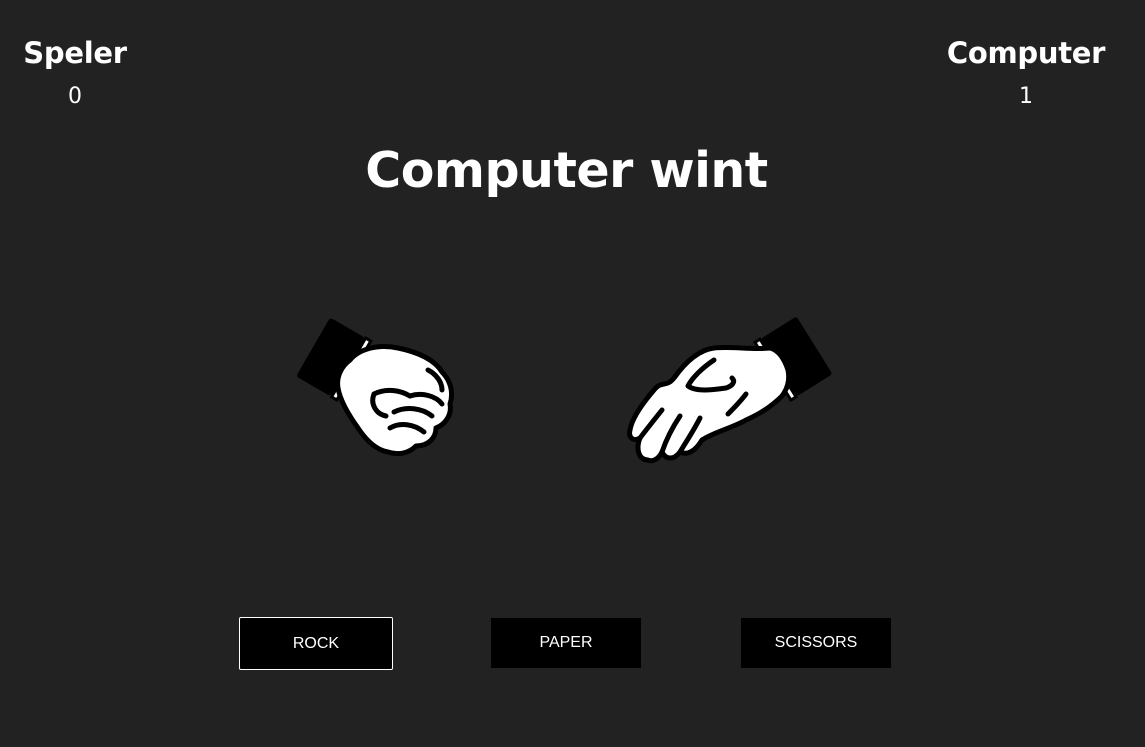 This screenshot has width=1145, height=747. What do you see at coordinates (1026, 96) in the screenshot?
I see `computer-score-value: 1` at bounding box center [1026, 96].